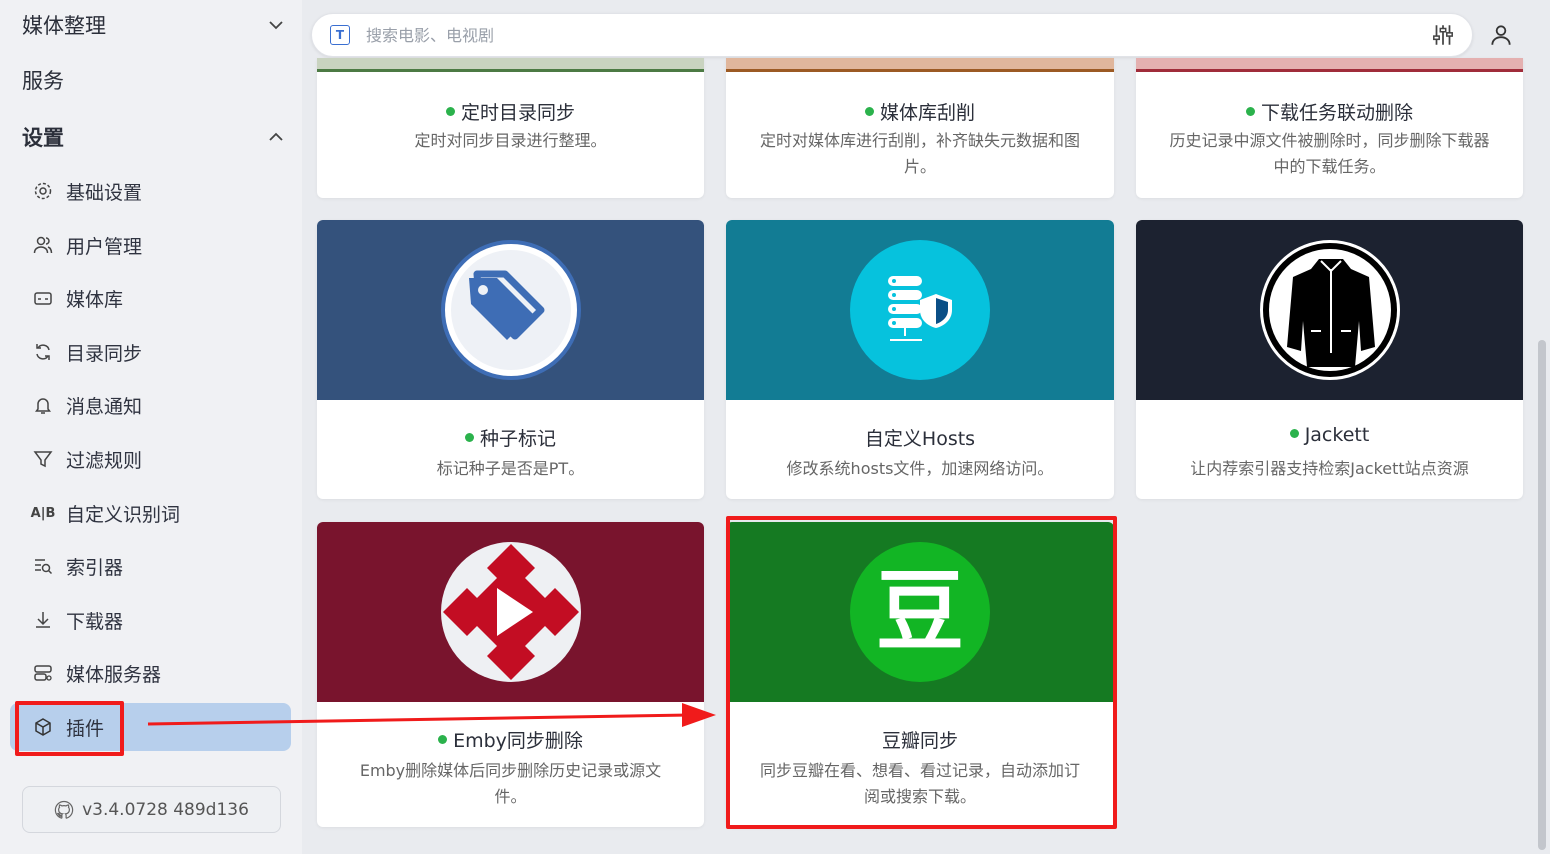 Image resolution: width=1550 pixels, height=854 pixels. Describe the element at coordinates (1542, 595) in the screenshot. I see `scrollbar` at that location.